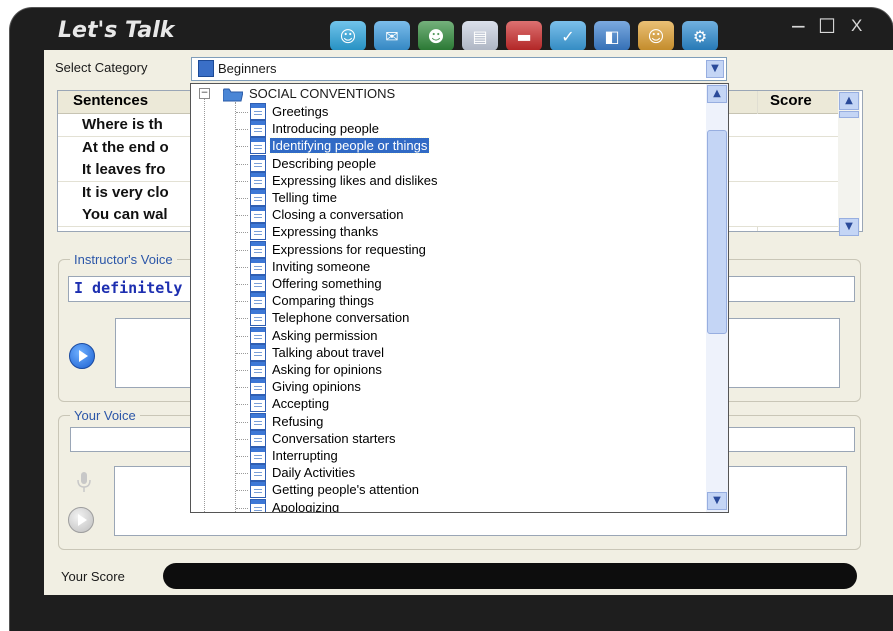  Describe the element at coordinates (305, 197) in the screenshot. I see `category-list-item-label: Telling time` at that location.